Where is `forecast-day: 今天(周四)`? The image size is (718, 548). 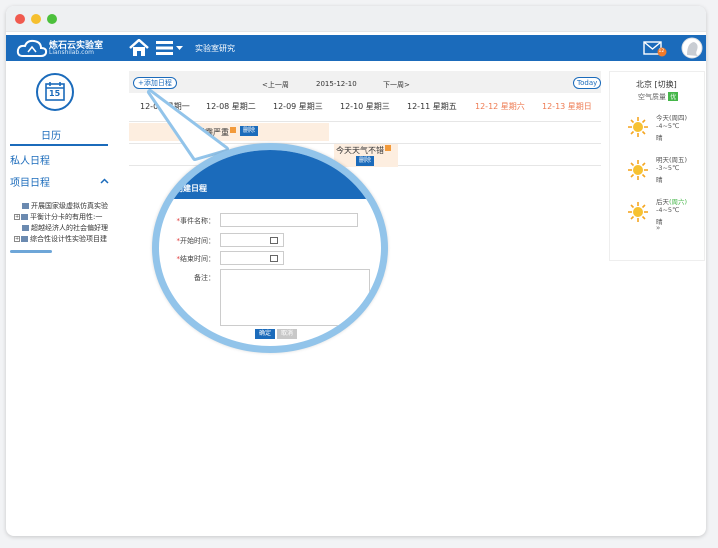 forecast-day: 今天(周四) is located at coordinates (672, 118).